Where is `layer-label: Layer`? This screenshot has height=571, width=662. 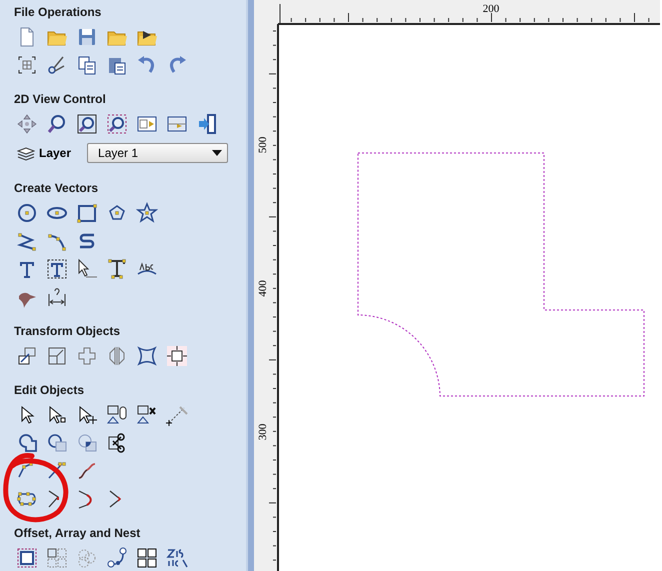
layer-label: Layer is located at coordinates (55, 153).